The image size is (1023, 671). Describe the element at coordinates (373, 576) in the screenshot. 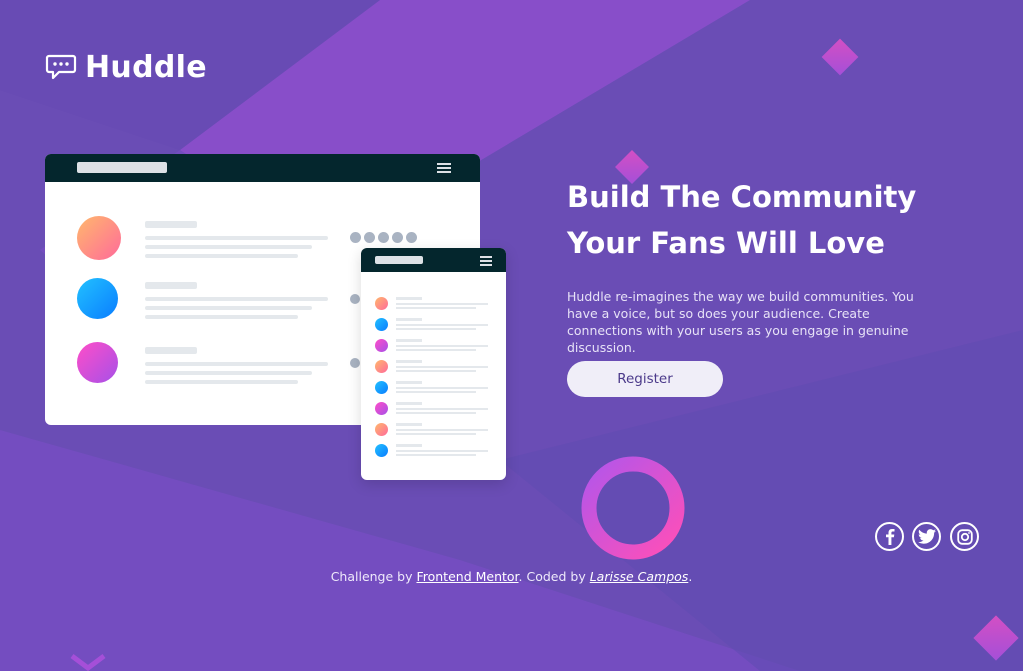

I see `footer-prefix: Challenge by` at that location.